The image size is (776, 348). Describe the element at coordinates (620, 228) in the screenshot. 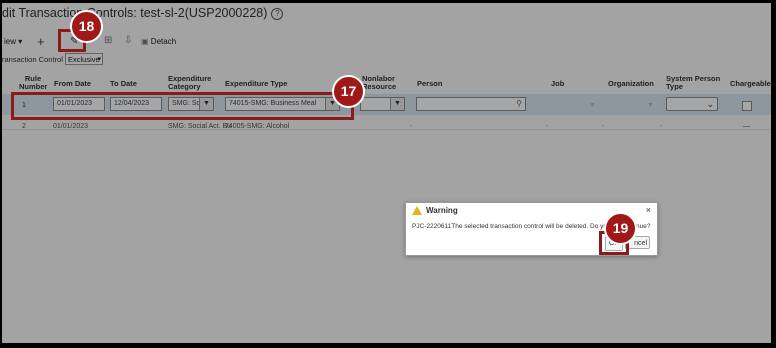

I see `step-19-badge: 19` at that location.